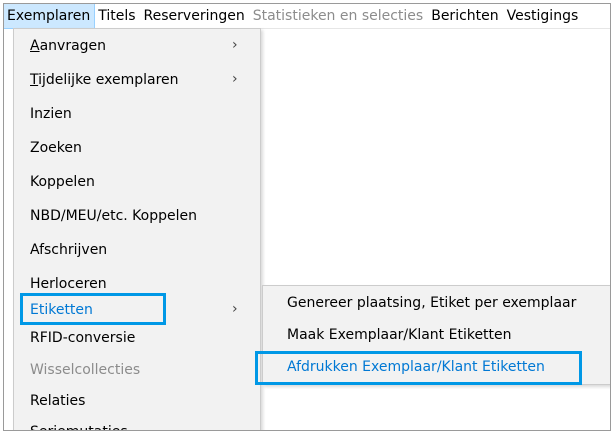  What do you see at coordinates (56, 148) in the screenshot?
I see `menu-item-label: Zoeken` at bounding box center [56, 148].